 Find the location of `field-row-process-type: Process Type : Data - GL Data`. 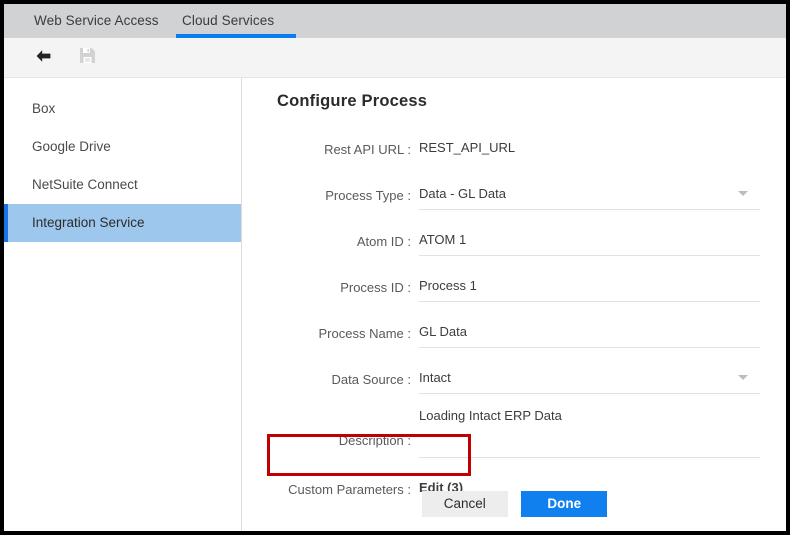

field-row-process-type: Process Type : Data - GL Data is located at coordinates (514, 199).